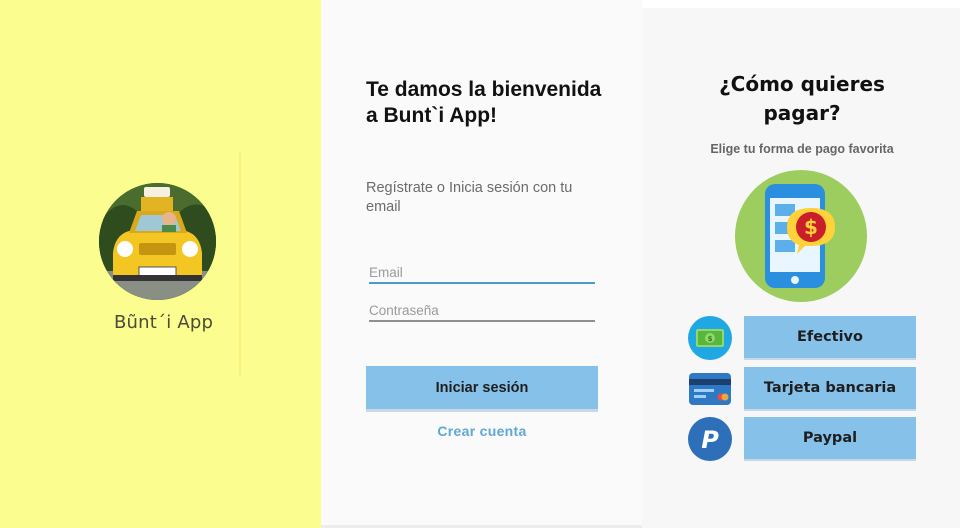  What do you see at coordinates (801, 236) in the screenshot?
I see `phone-dollar-icon: $` at bounding box center [801, 236].